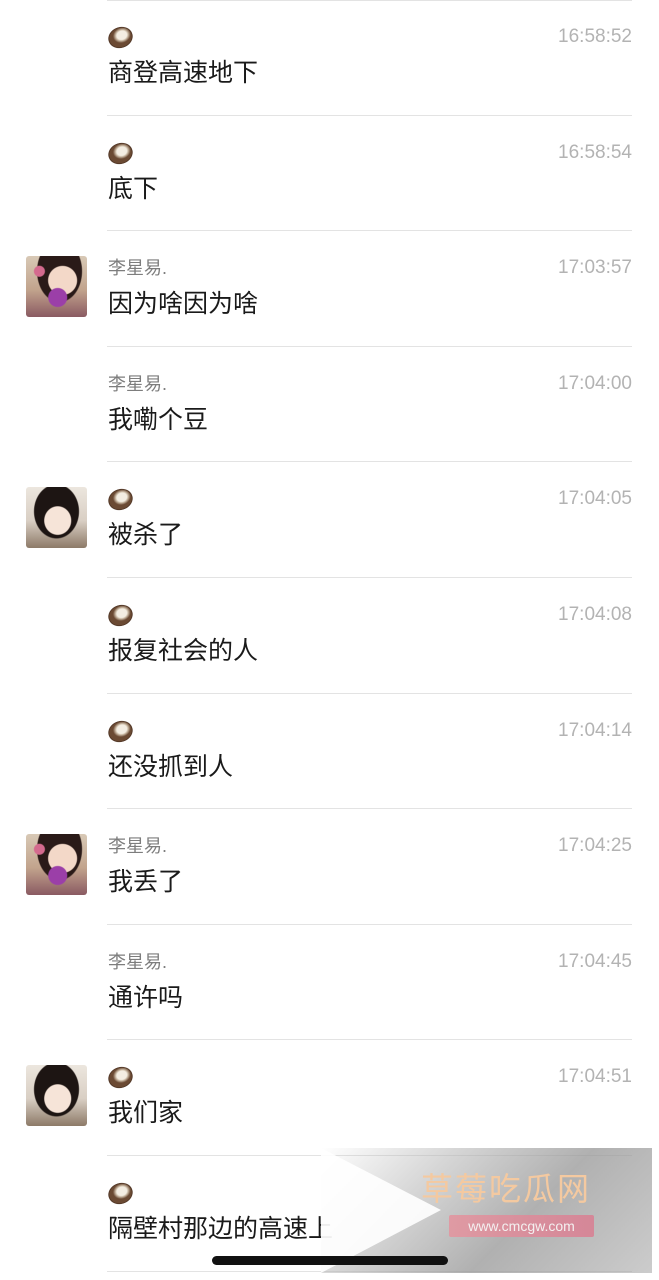  Describe the element at coordinates (595, 846) in the screenshot. I see `message-time: 17:04:25` at that location.